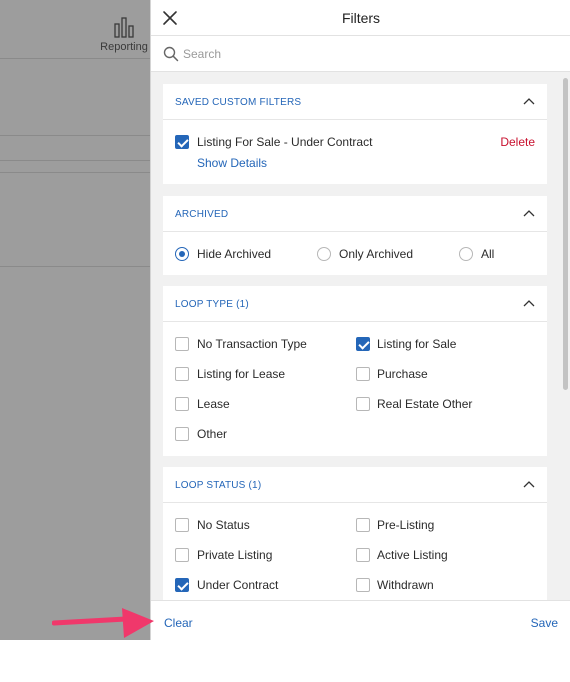 The height and width of the screenshot is (682, 570). I want to click on option-label: No Status, so click(223, 525).